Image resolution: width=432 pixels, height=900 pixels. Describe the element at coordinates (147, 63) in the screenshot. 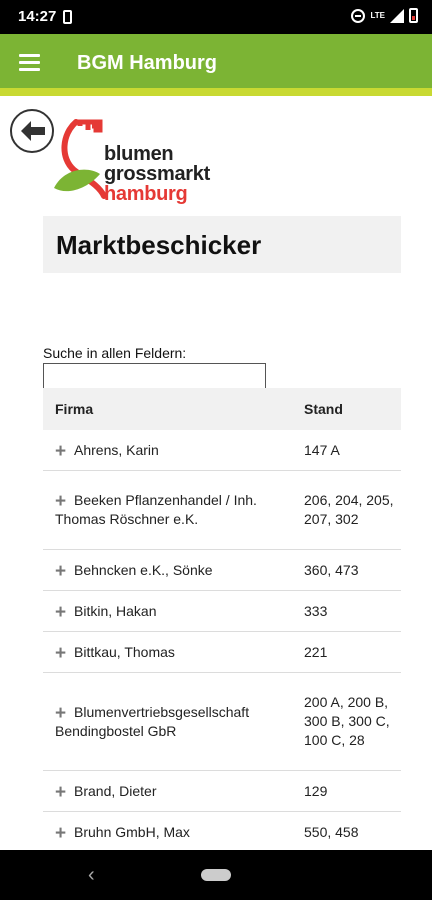

I see `app-title: BGM Hamburg` at that location.